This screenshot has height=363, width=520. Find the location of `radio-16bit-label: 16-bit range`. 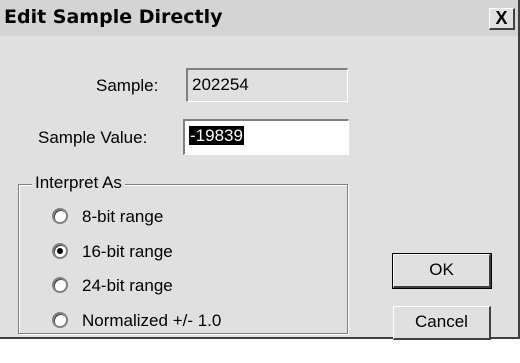

radio-16bit-label: 16-bit range is located at coordinates (127, 251).